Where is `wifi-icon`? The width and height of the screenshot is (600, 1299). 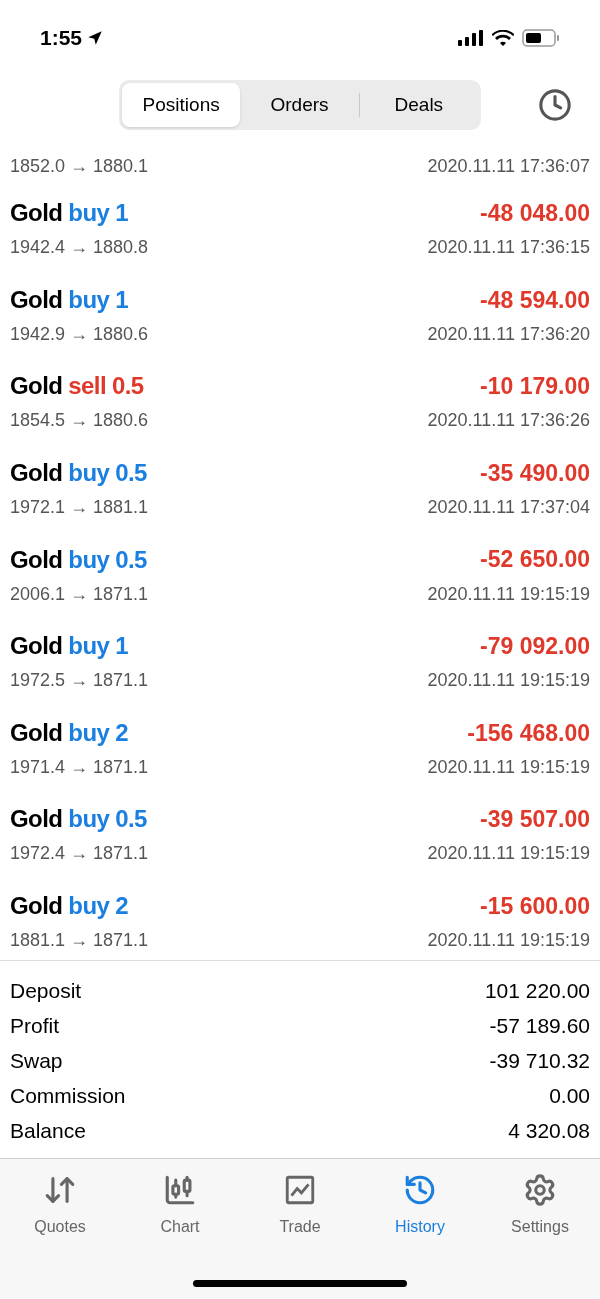 wifi-icon is located at coordinates (503, 38).